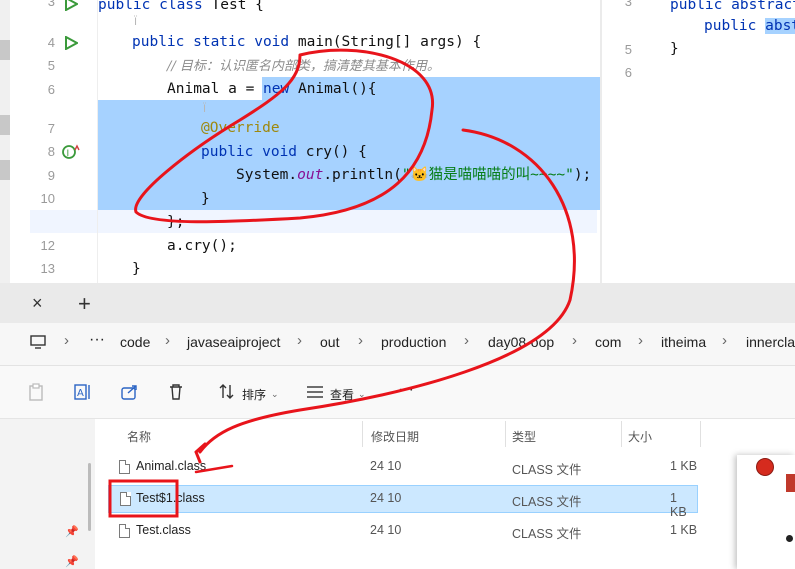 Image resolution: width=795 pixels, height=569 pixels. I want to click on file-row: Test.class 24 10 CLASS 文件 1 KB, so click(403, 531).